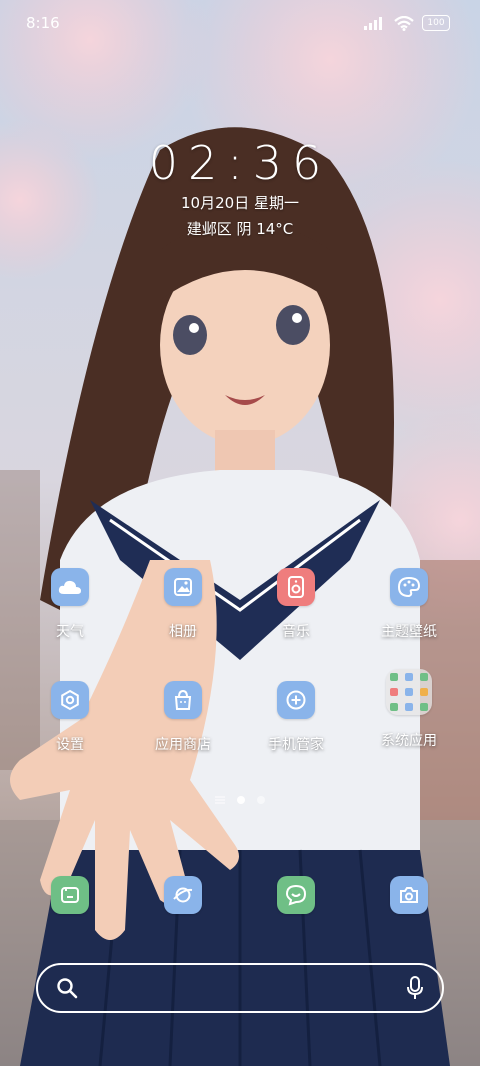  I want to click on app-label: 天气, so click(70, 632).